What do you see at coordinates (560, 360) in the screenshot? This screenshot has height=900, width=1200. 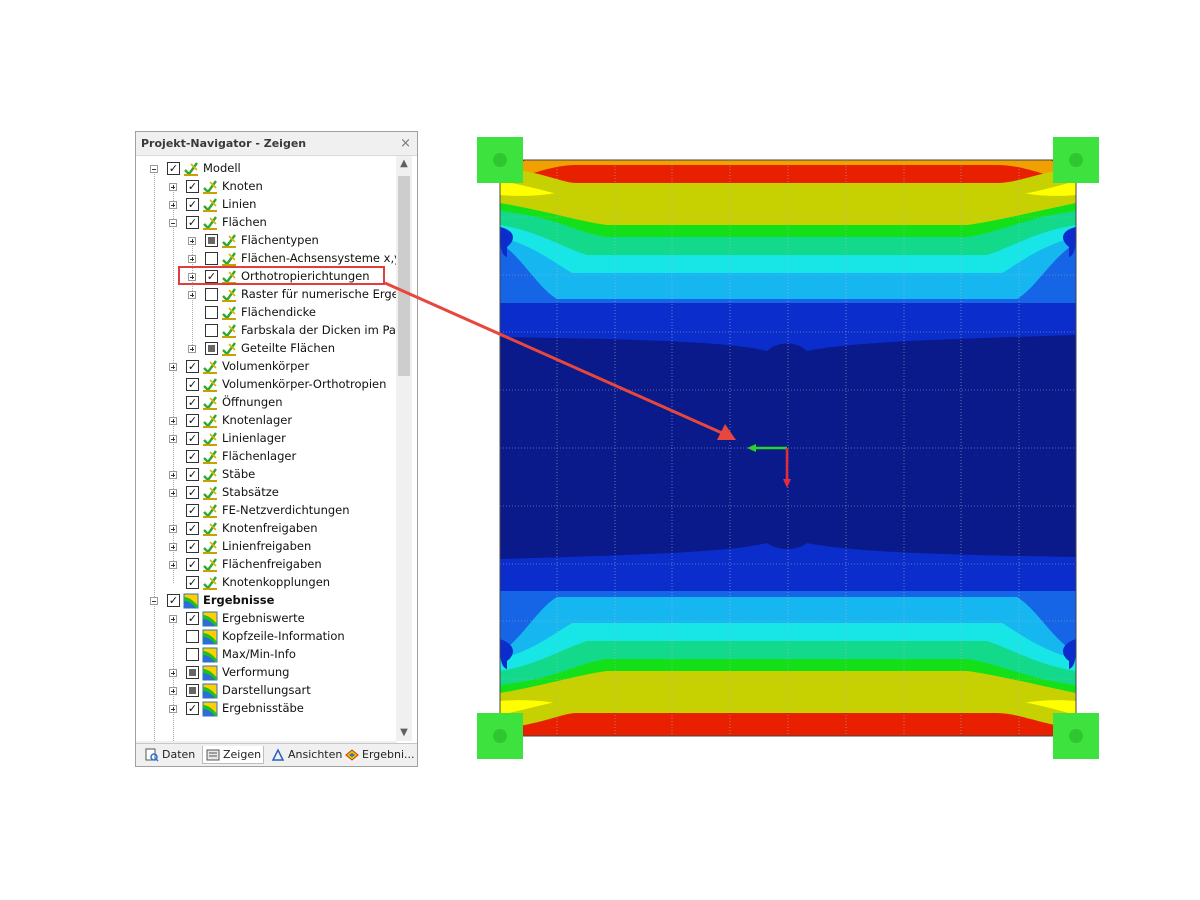 I see `pointer-arrow` at bounding box center [560, 360].